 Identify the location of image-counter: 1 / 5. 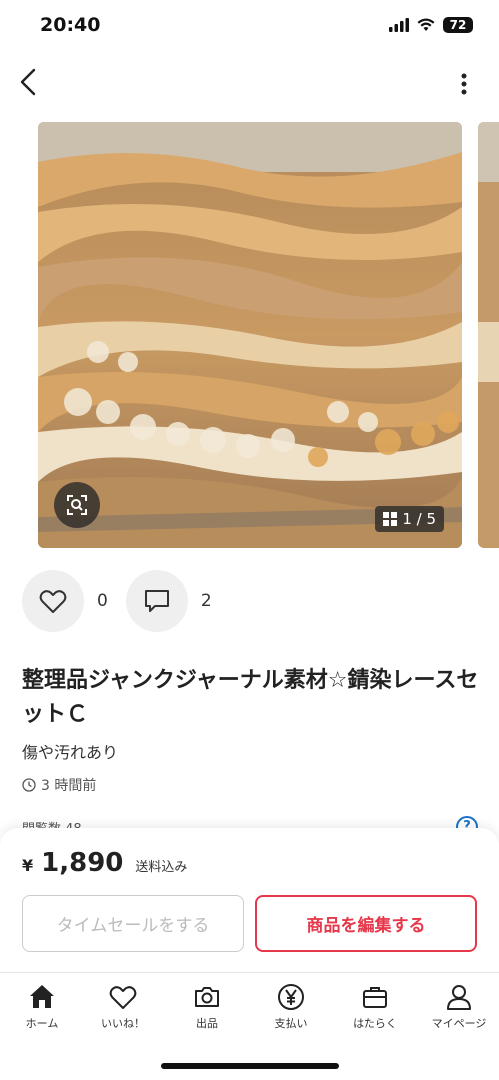
(409, 519).